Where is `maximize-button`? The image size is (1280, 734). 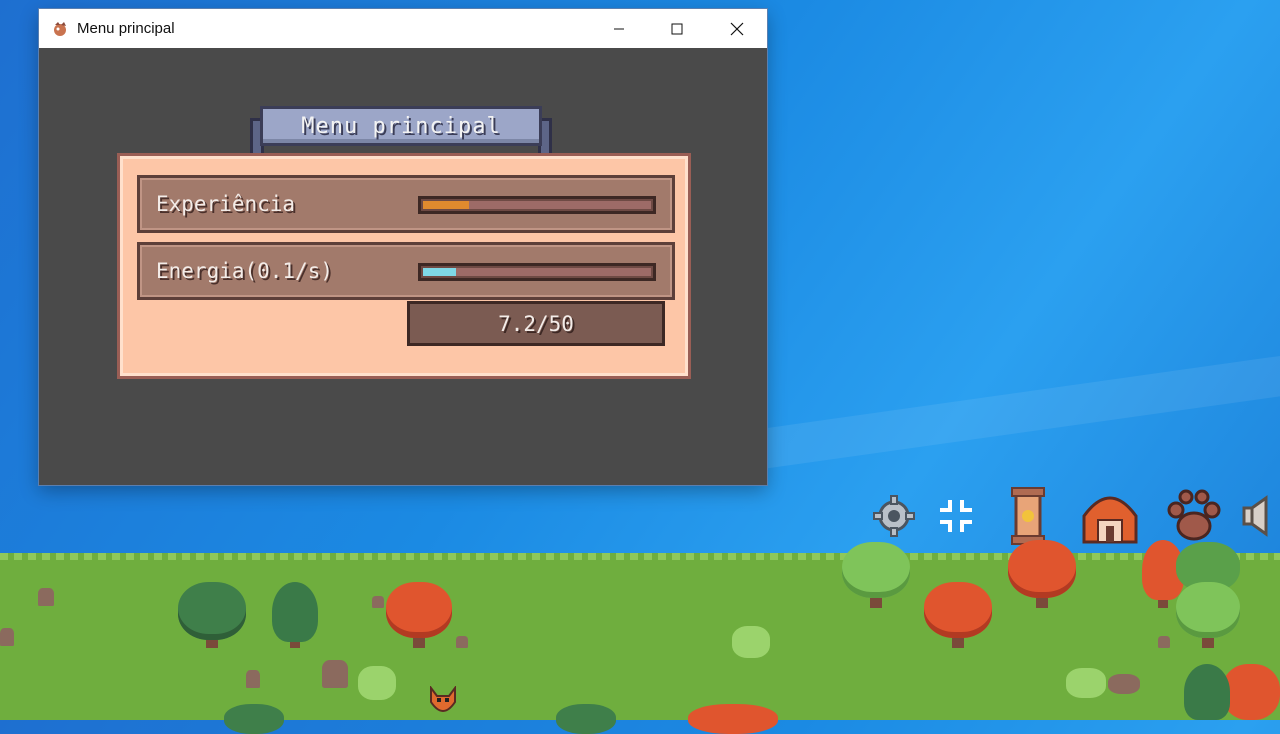
maximize-button is located at coordinates (677, 28).